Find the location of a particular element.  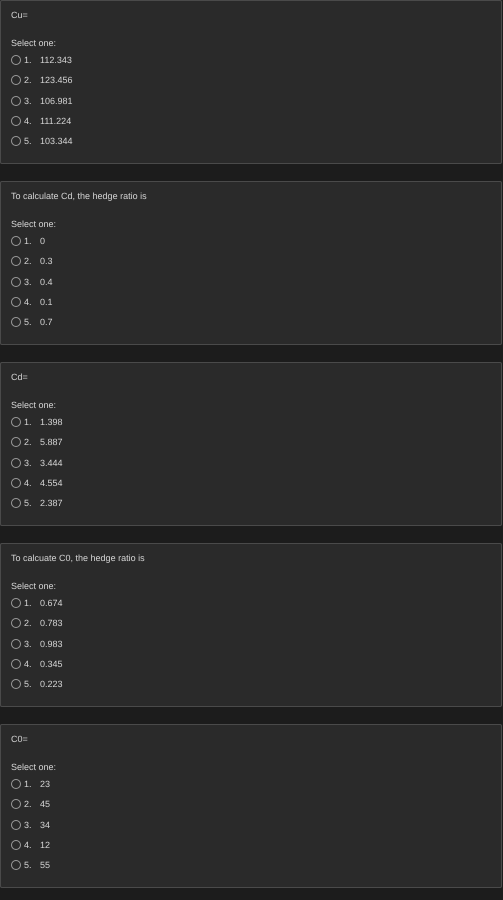

option-label: 0.345 is located at coordinates (51, 663).